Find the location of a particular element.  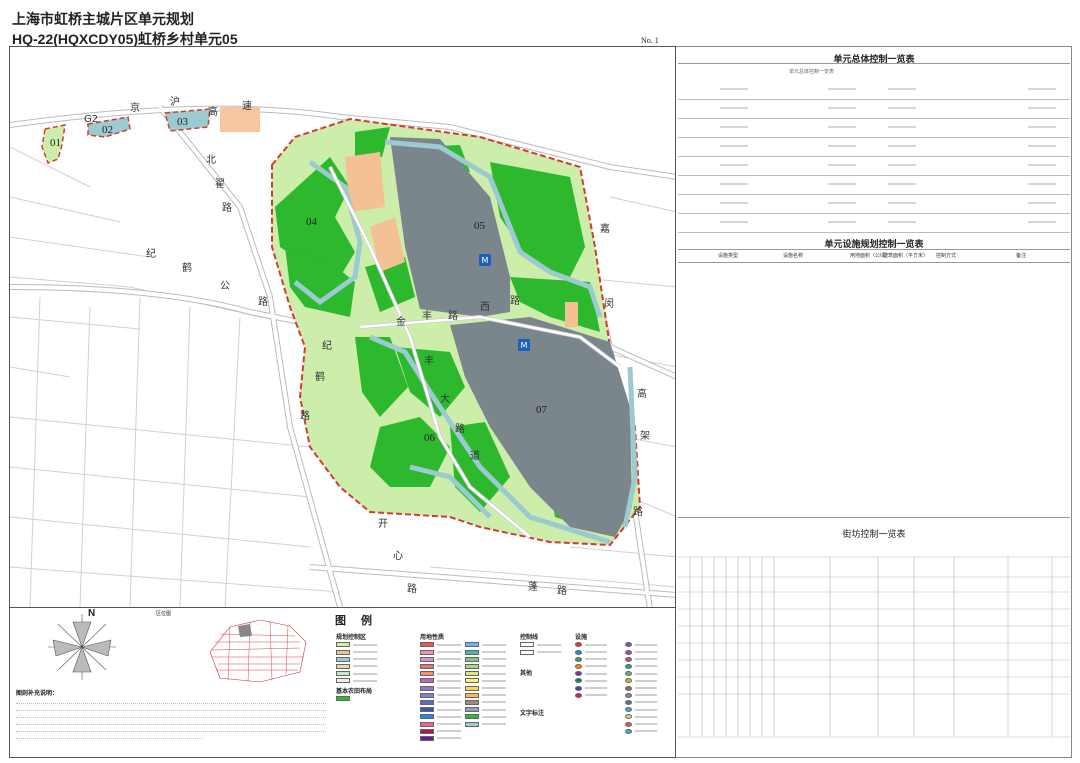

road-label: 心 is located at coordinates (398, 556).